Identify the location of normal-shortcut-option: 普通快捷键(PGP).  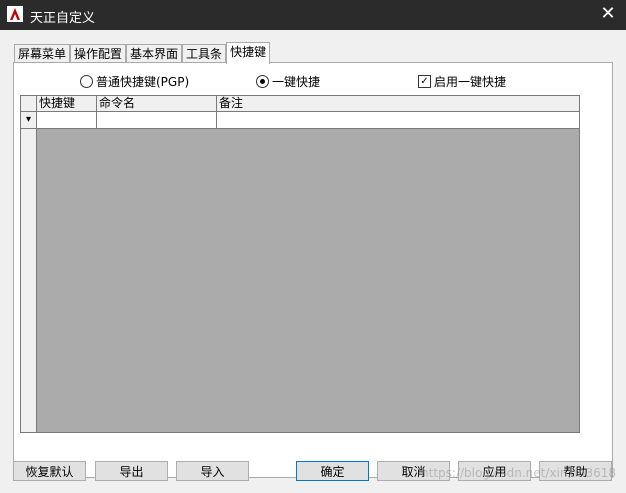
(134, 81).